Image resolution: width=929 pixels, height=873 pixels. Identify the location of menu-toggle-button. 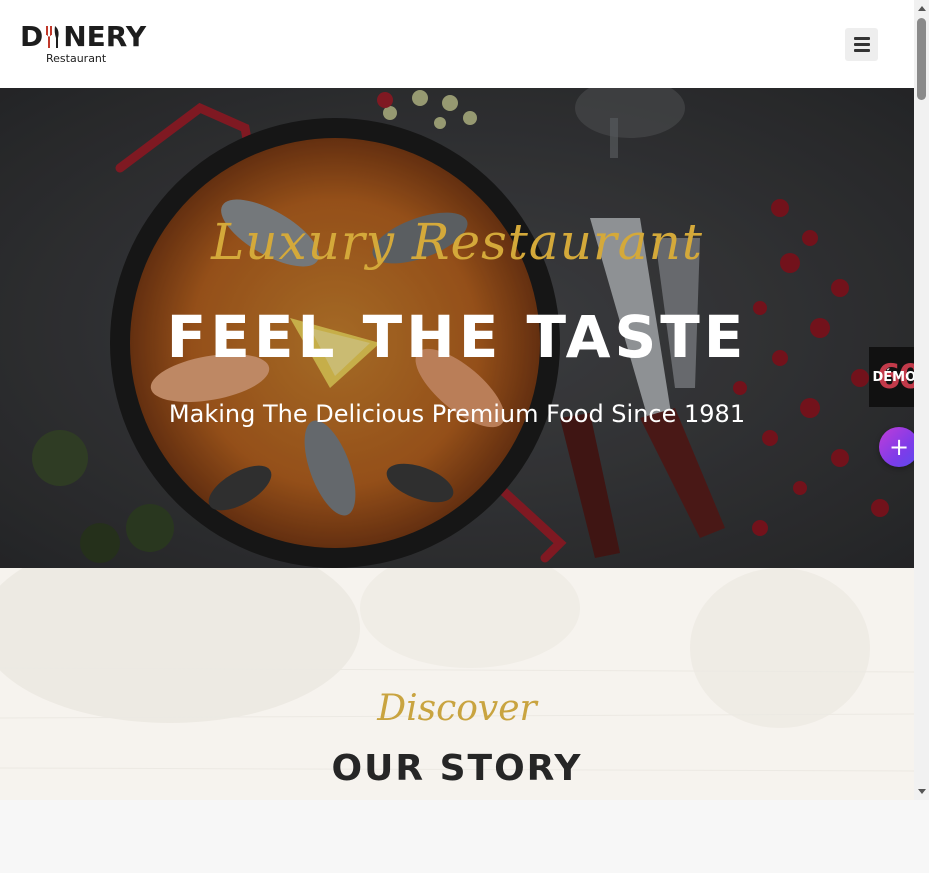
(861, 44).